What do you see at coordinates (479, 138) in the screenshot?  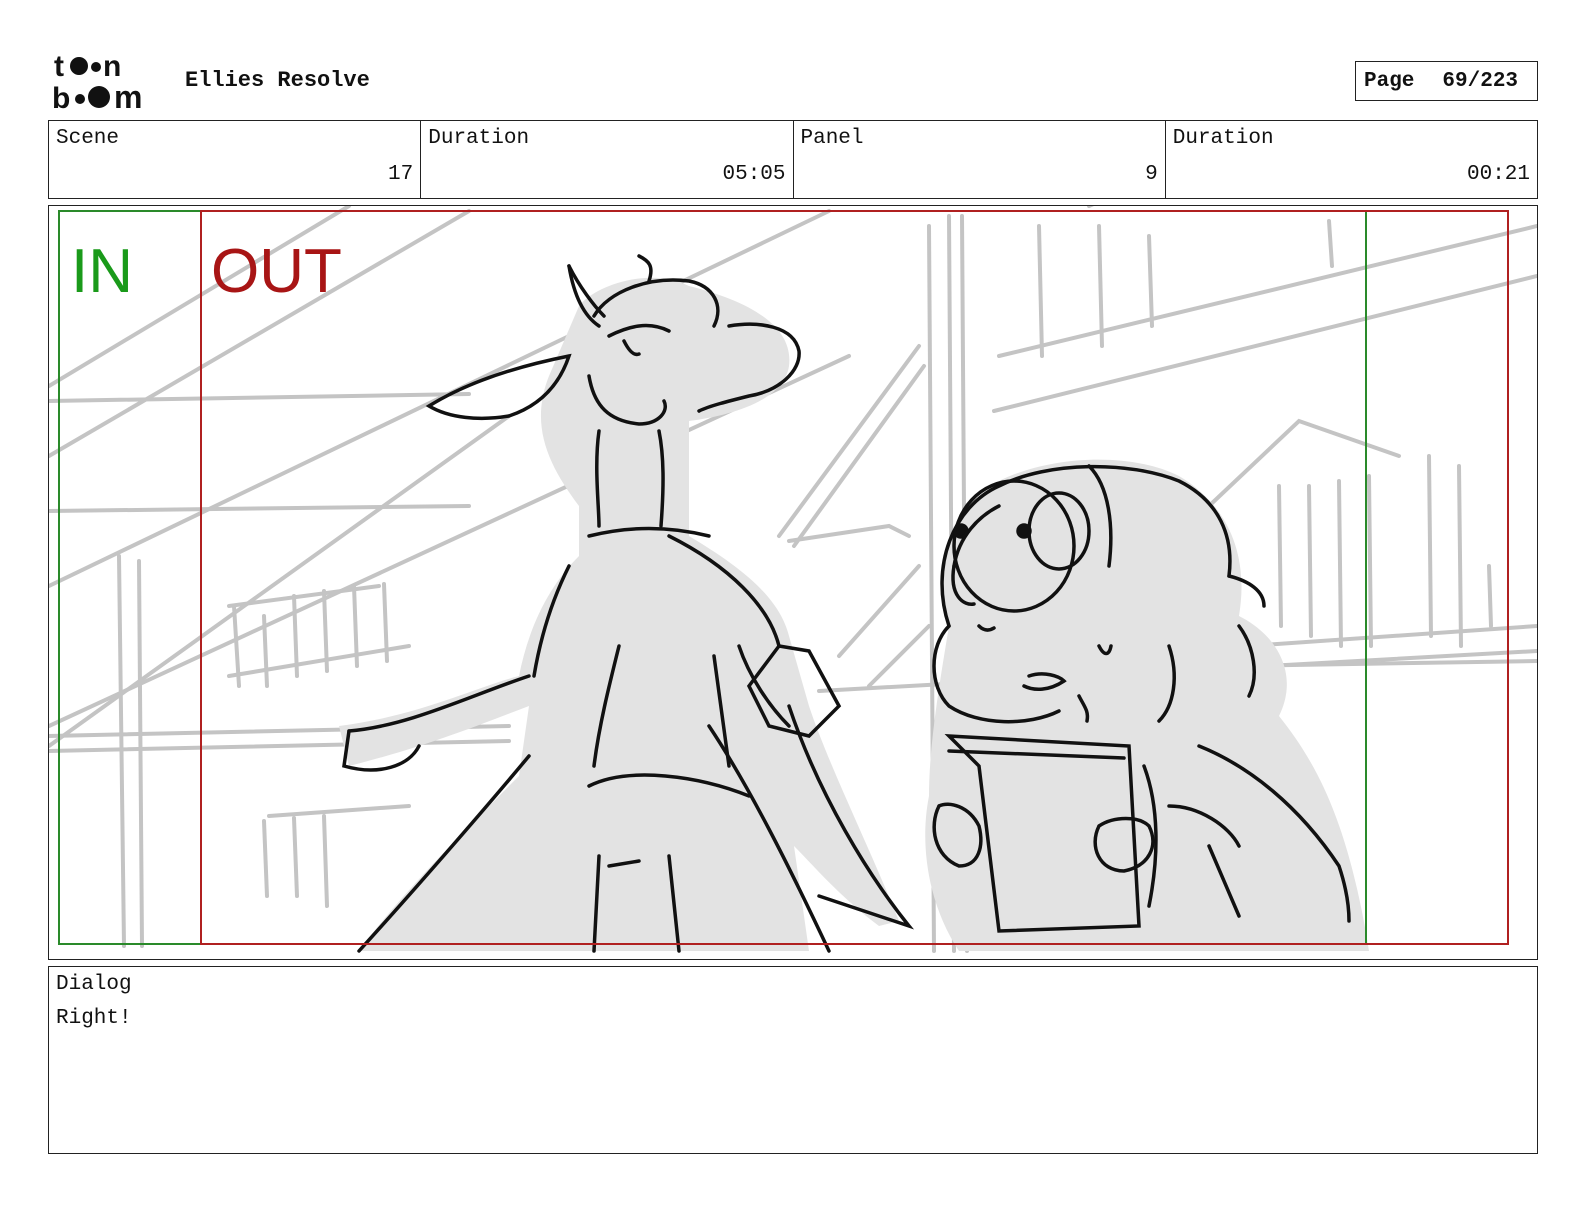 I see `scene-duration-label: Duration` at bounding box center [479, 138].